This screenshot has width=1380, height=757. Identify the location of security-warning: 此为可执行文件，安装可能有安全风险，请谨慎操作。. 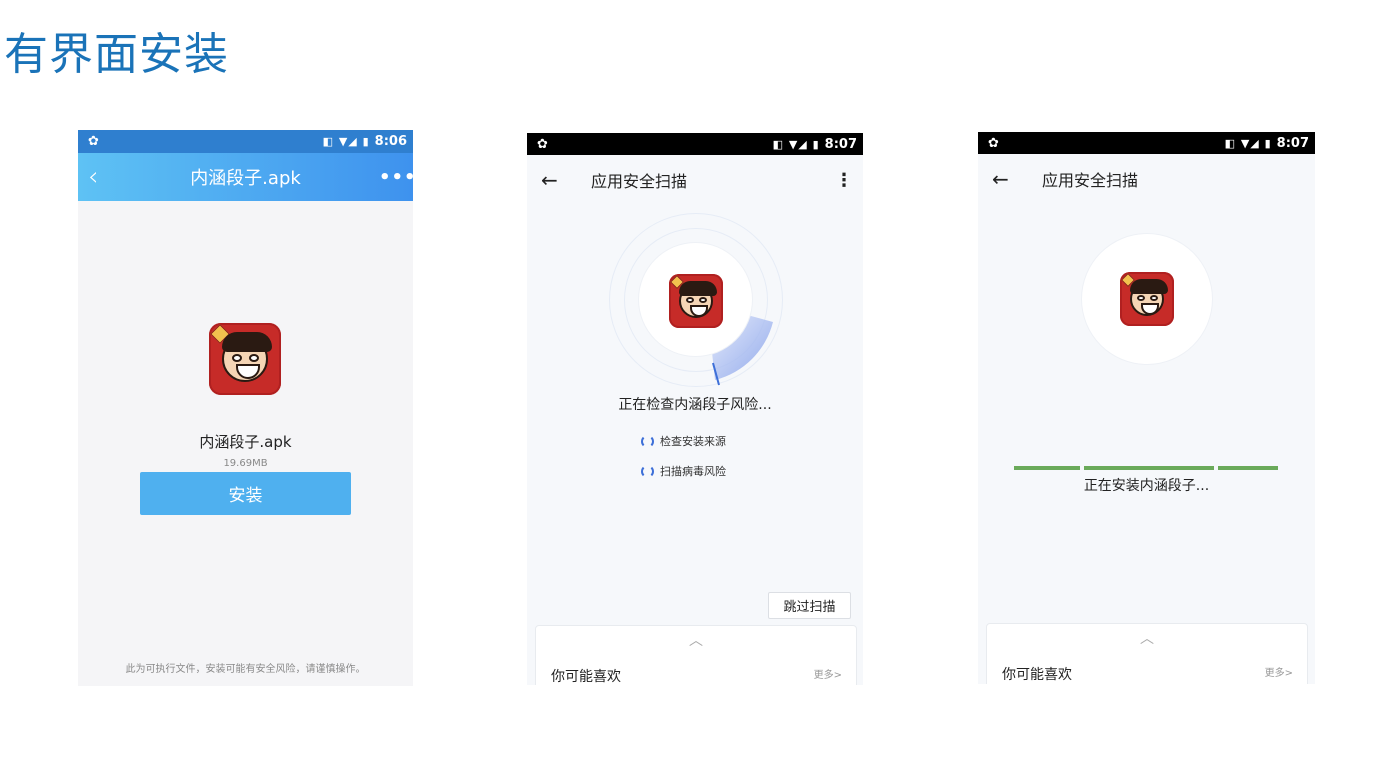
(245, 669).